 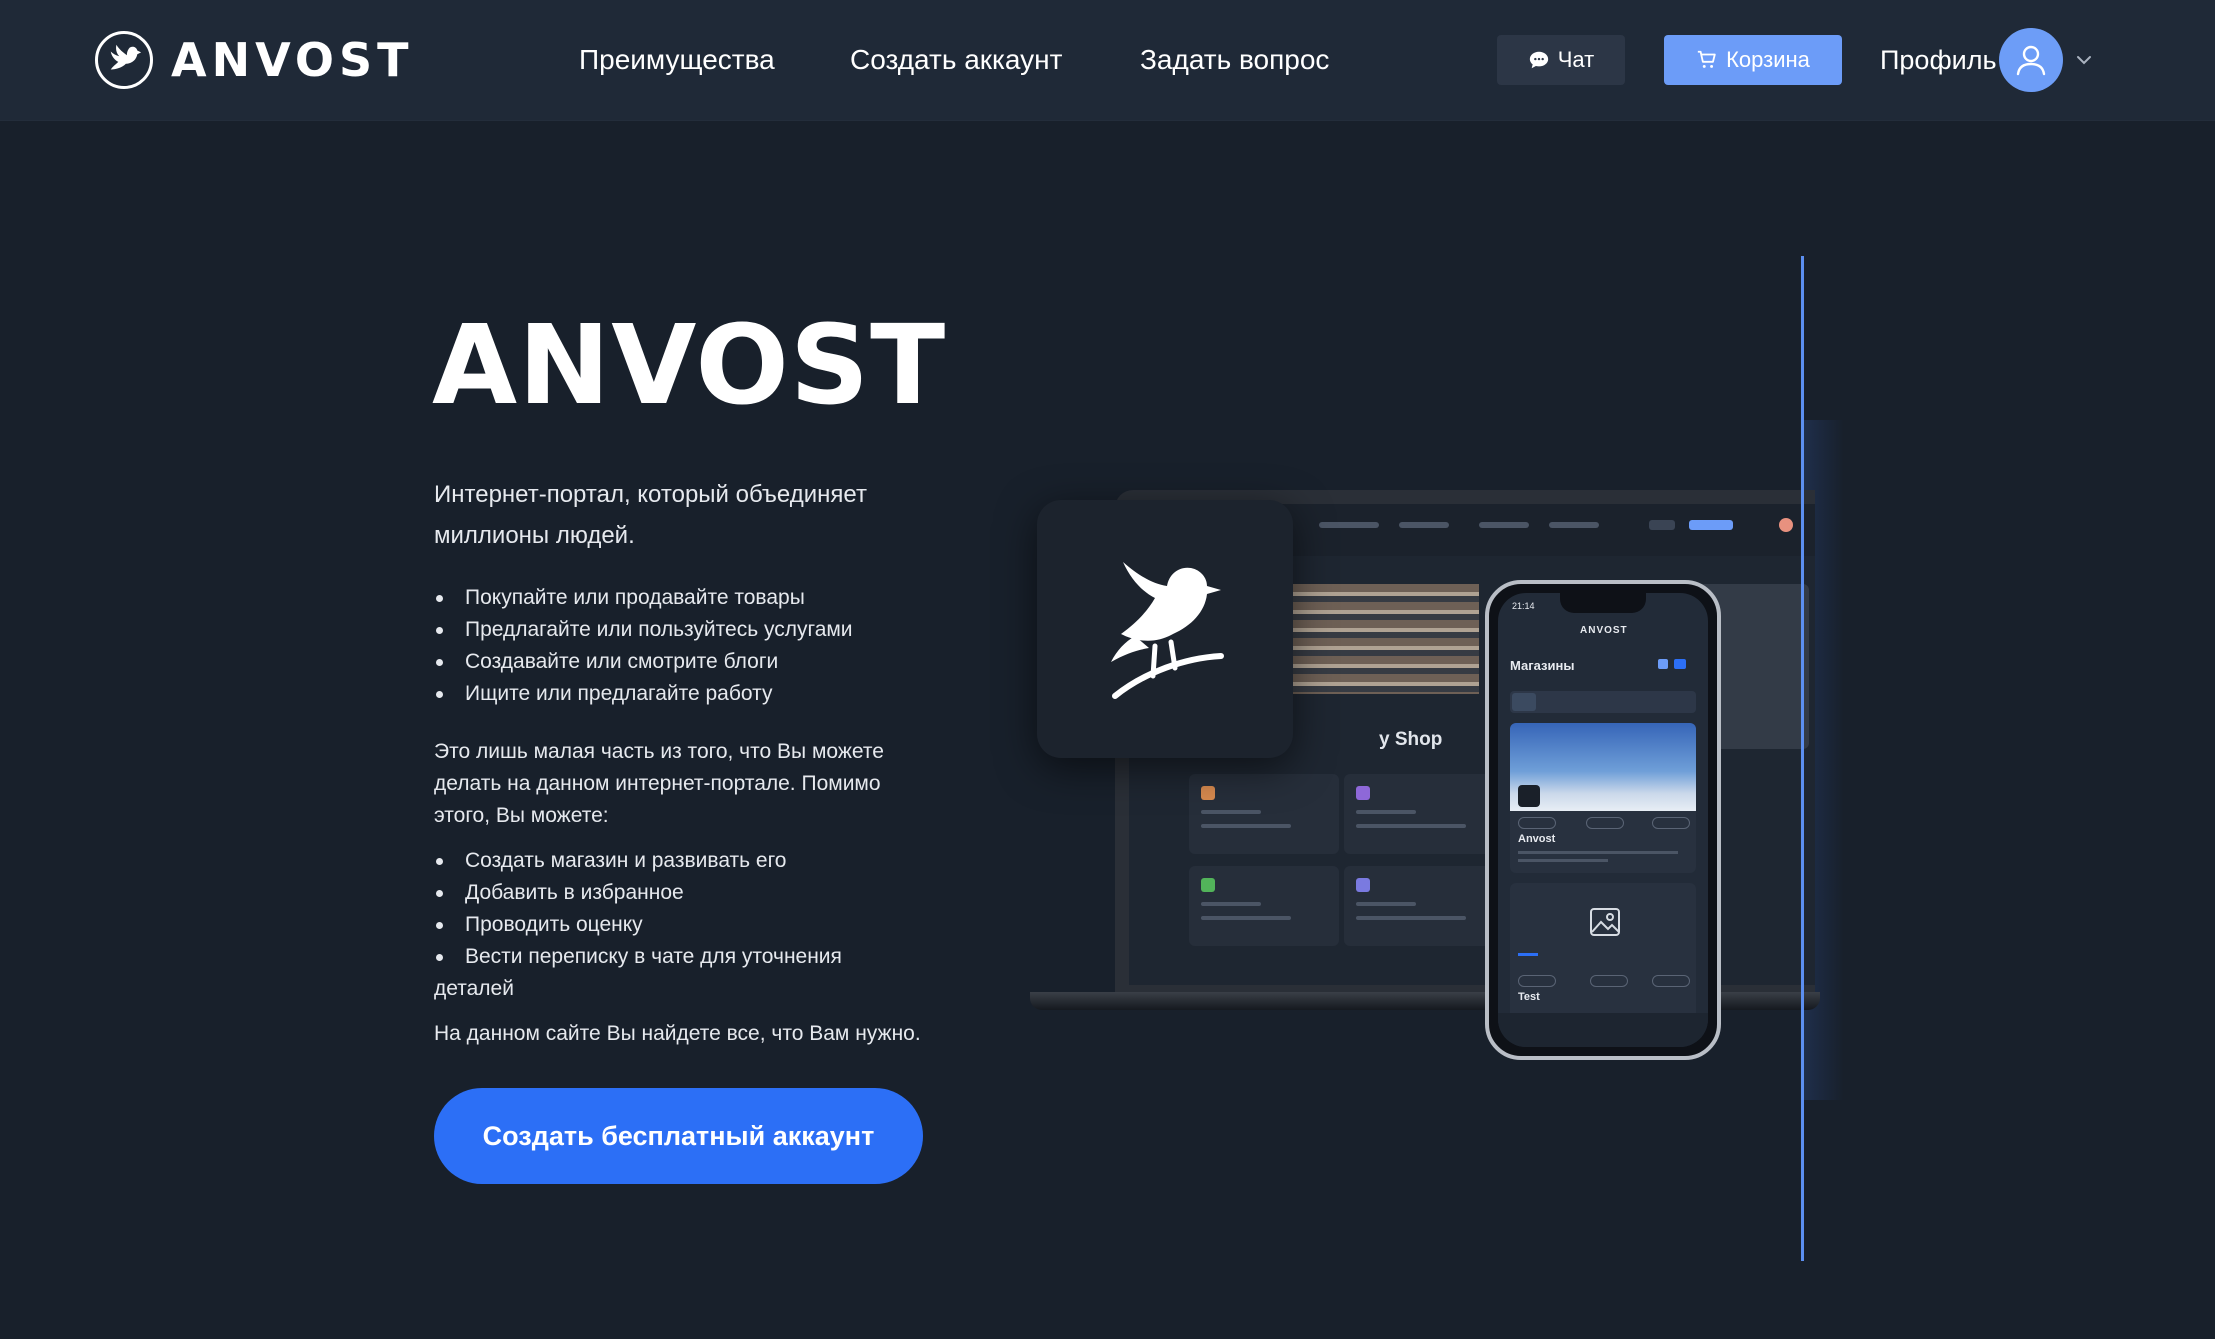 I want to click on image-placeholder-icon, so click(x=1605, y=922).